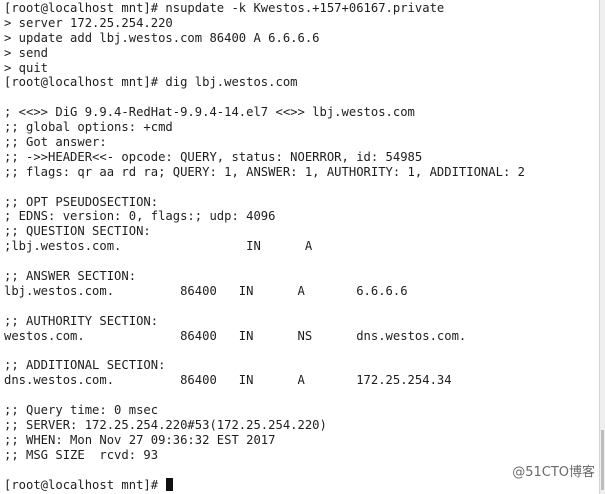 The image size is (605, 494). Describe the element at coordinates (602, 247) in the screenshot. I see `scrollbar` at that location.